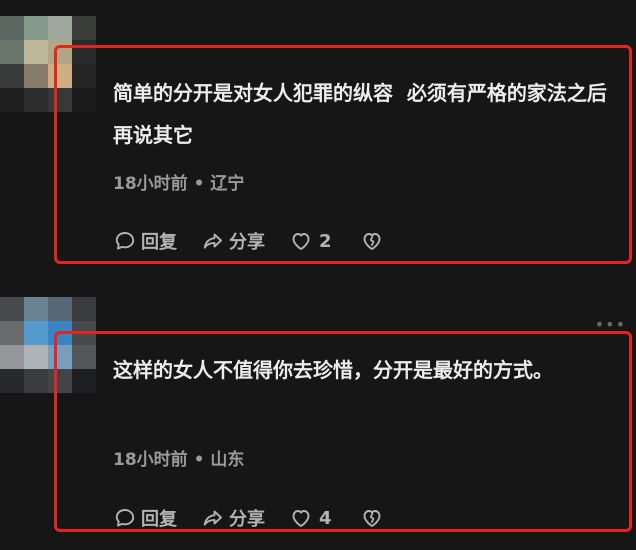 The image size is (636, 550). I want to click on comment-actions: 回复 分享 4, so click(262, 518).